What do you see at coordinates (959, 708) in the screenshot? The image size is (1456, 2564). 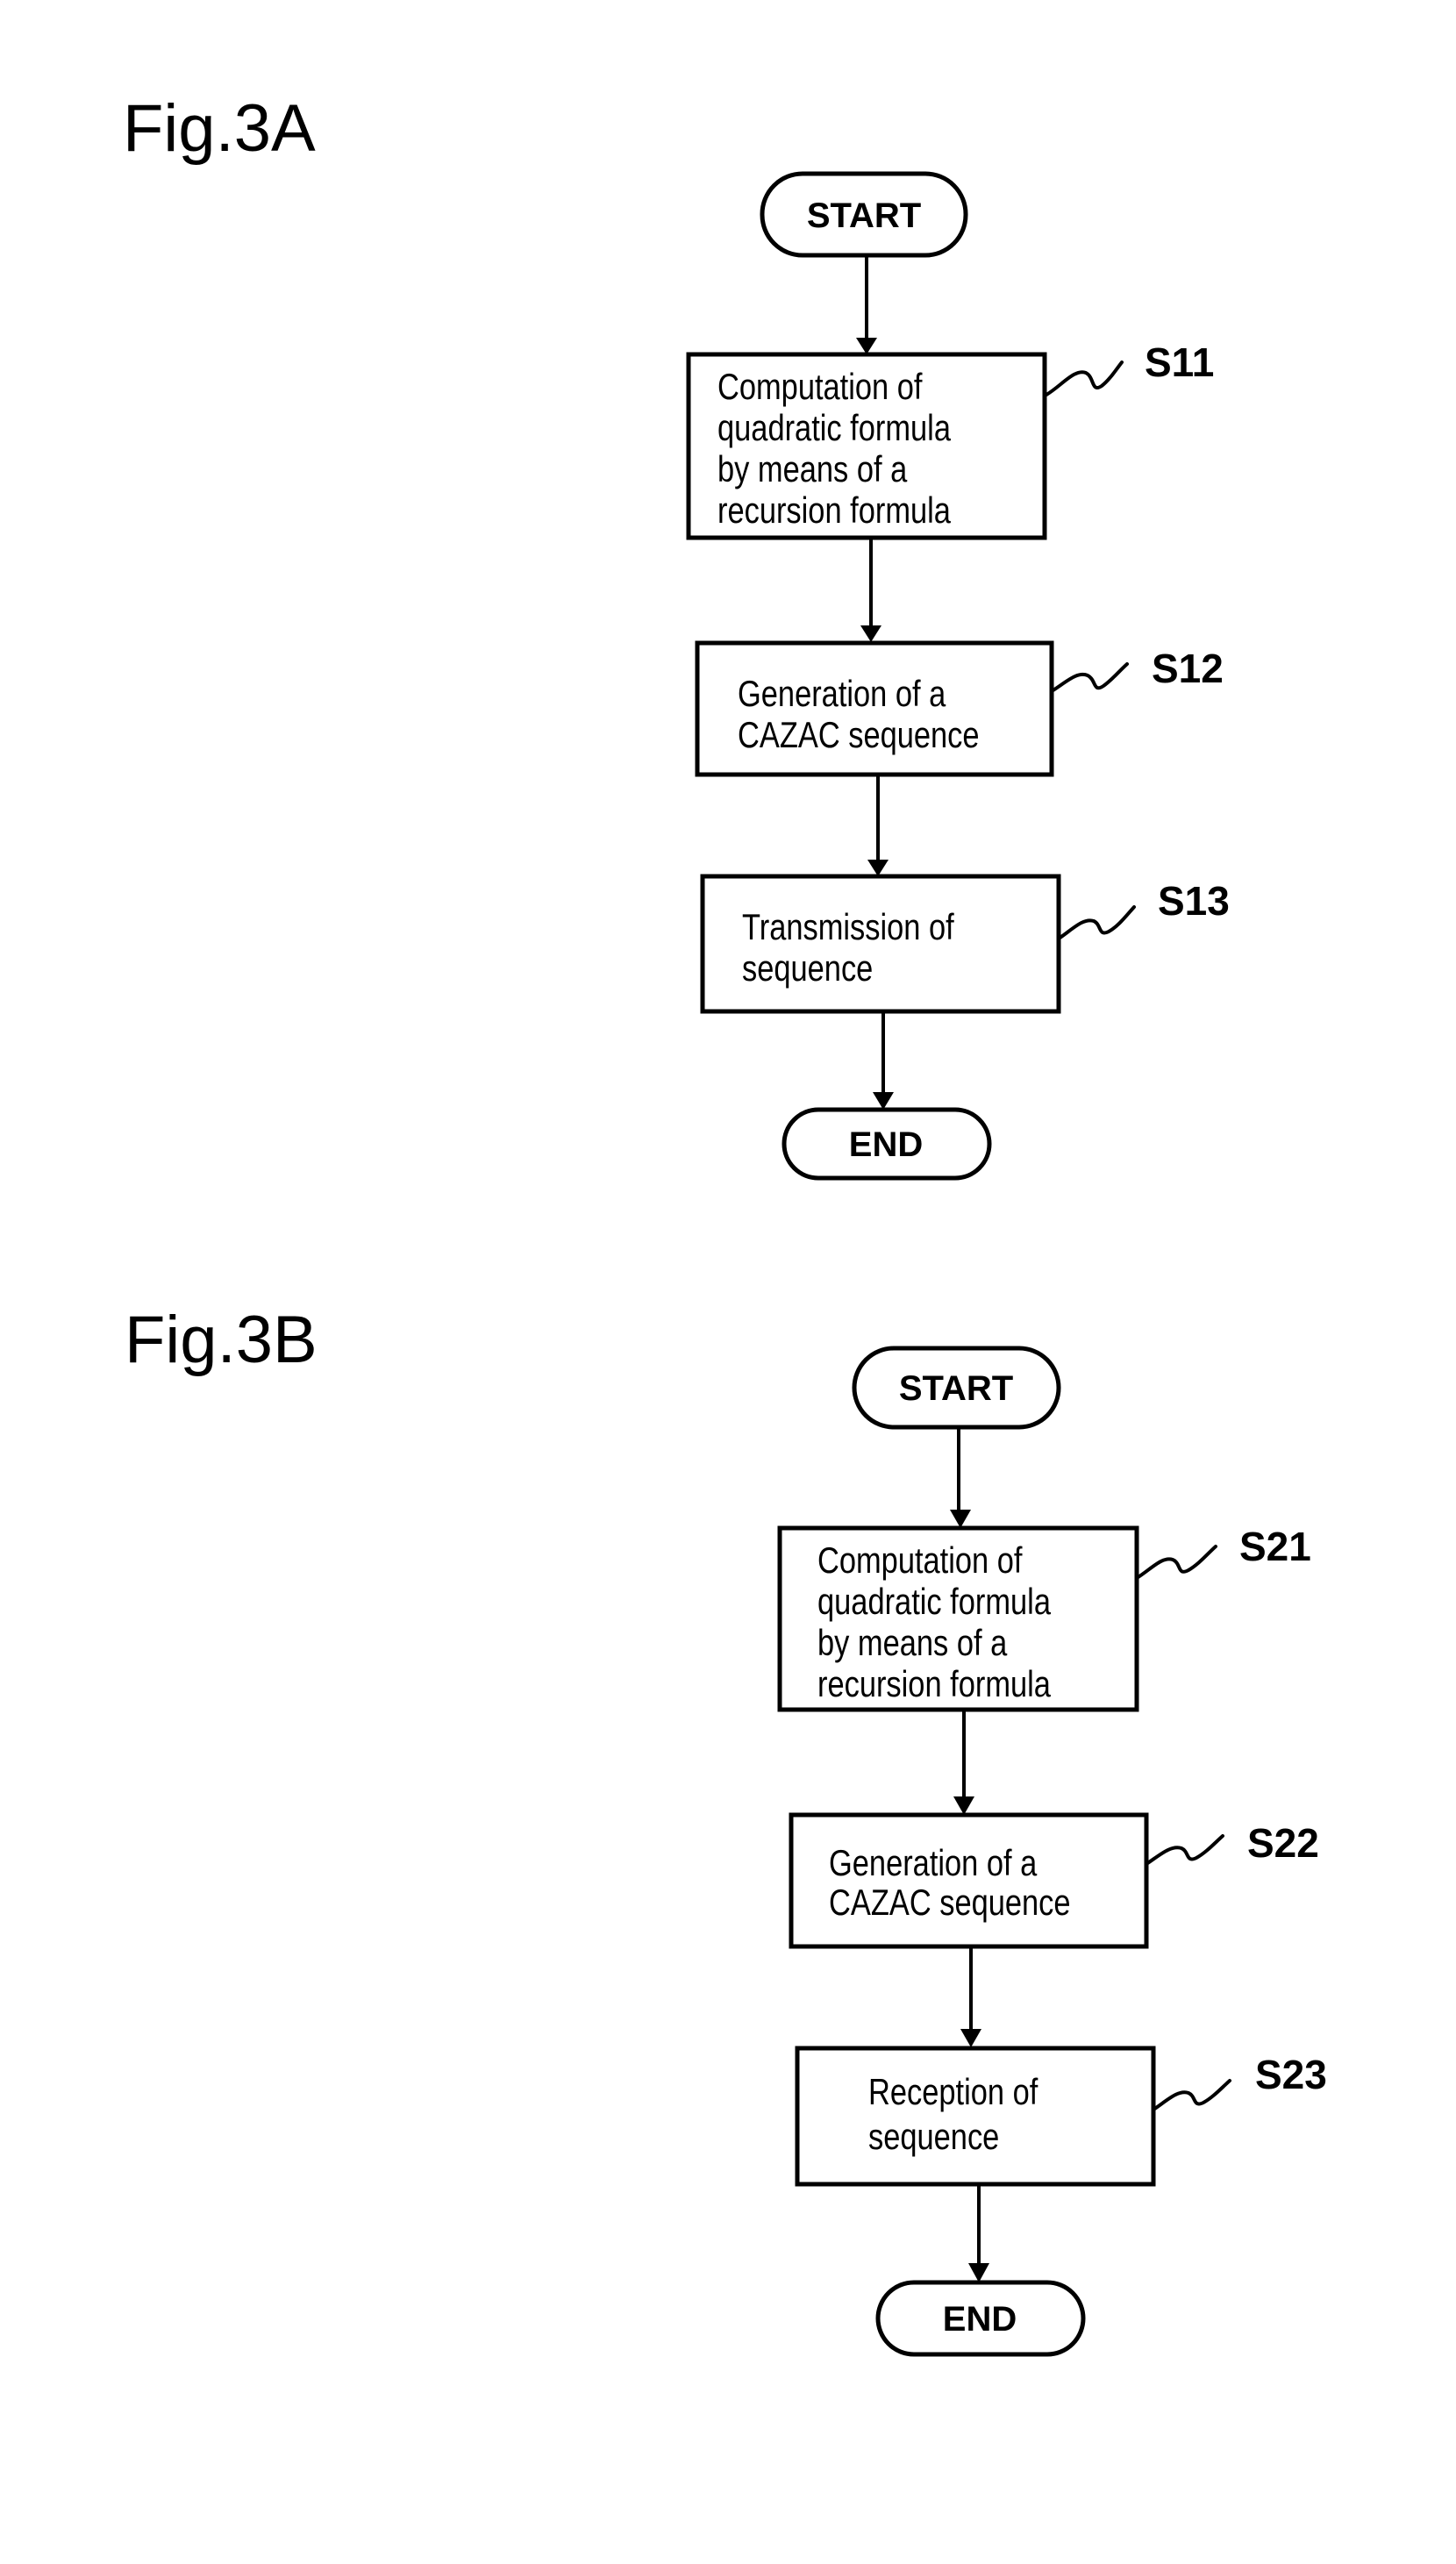 I see `process-step-s12: Generation of a CAZAC sequence S12` at bounding box center [959, 708].